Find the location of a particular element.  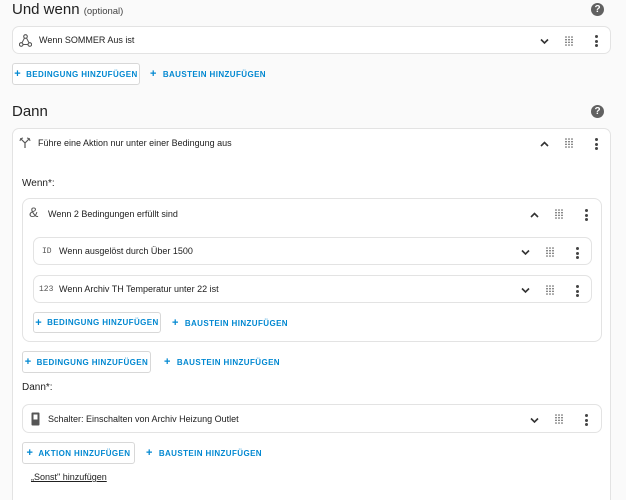

add-else-link: „Sonst" hinzufügen is located at coordinates (69, 477).